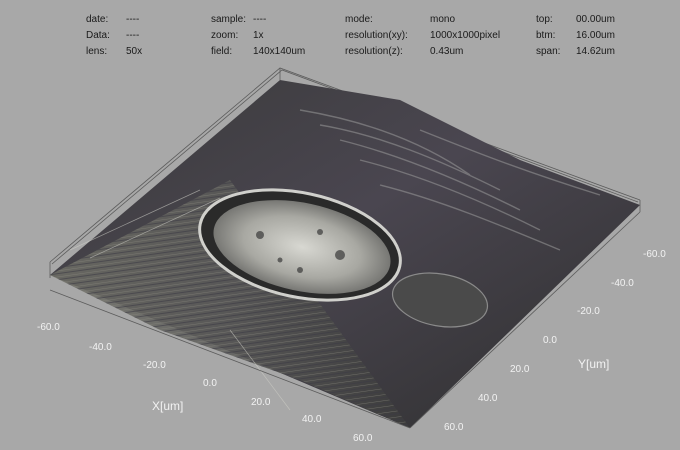  Describe the element at coordinates (100, 347) in the screenshot. I see `x-tick-label: -40.0` at that location.